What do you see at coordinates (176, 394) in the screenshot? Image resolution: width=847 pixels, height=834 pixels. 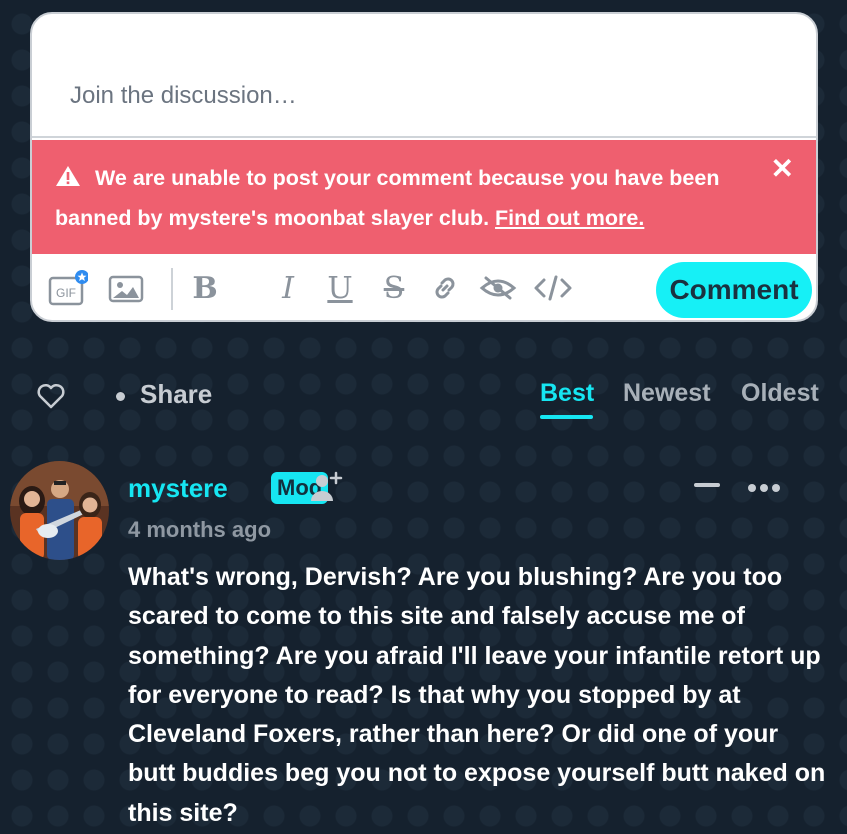 I see `share-button: Share` at bounding box center [176, 394].